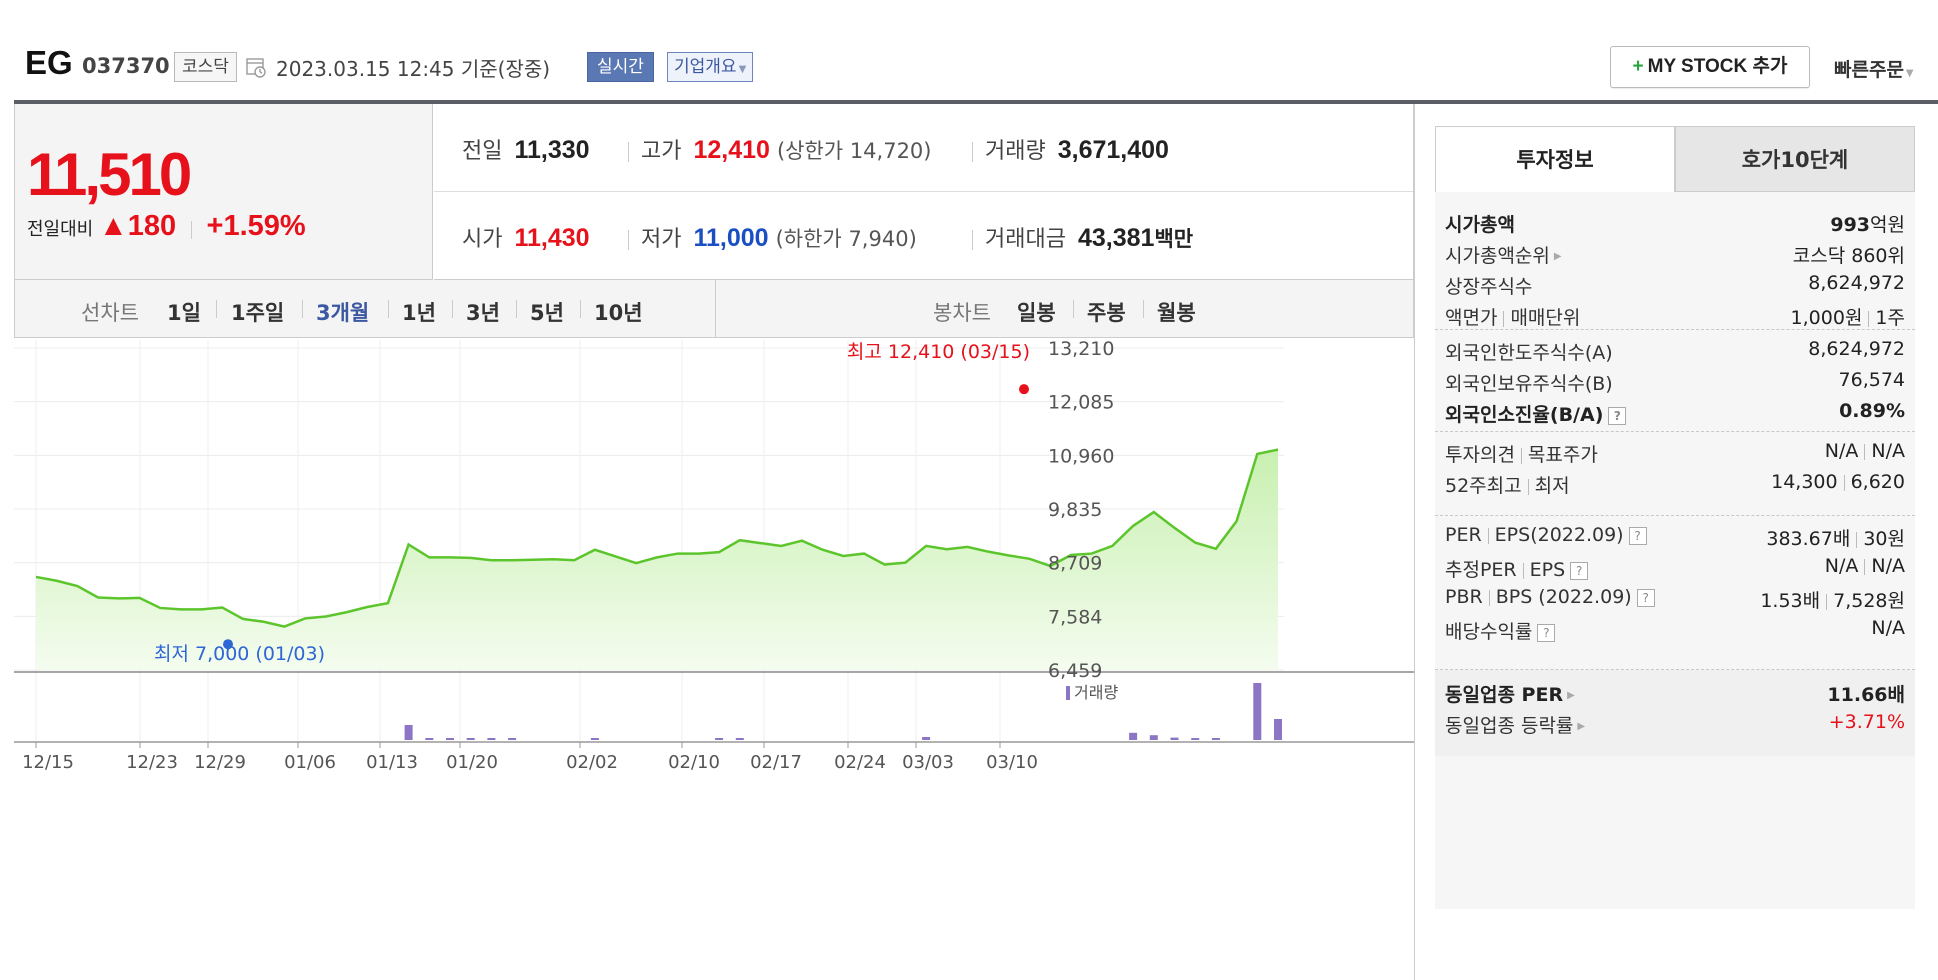 Image resolution: width=1938 pixels, height=980 pixels. I want to click on trade-value-value: 43,381, so click(1116, 238).